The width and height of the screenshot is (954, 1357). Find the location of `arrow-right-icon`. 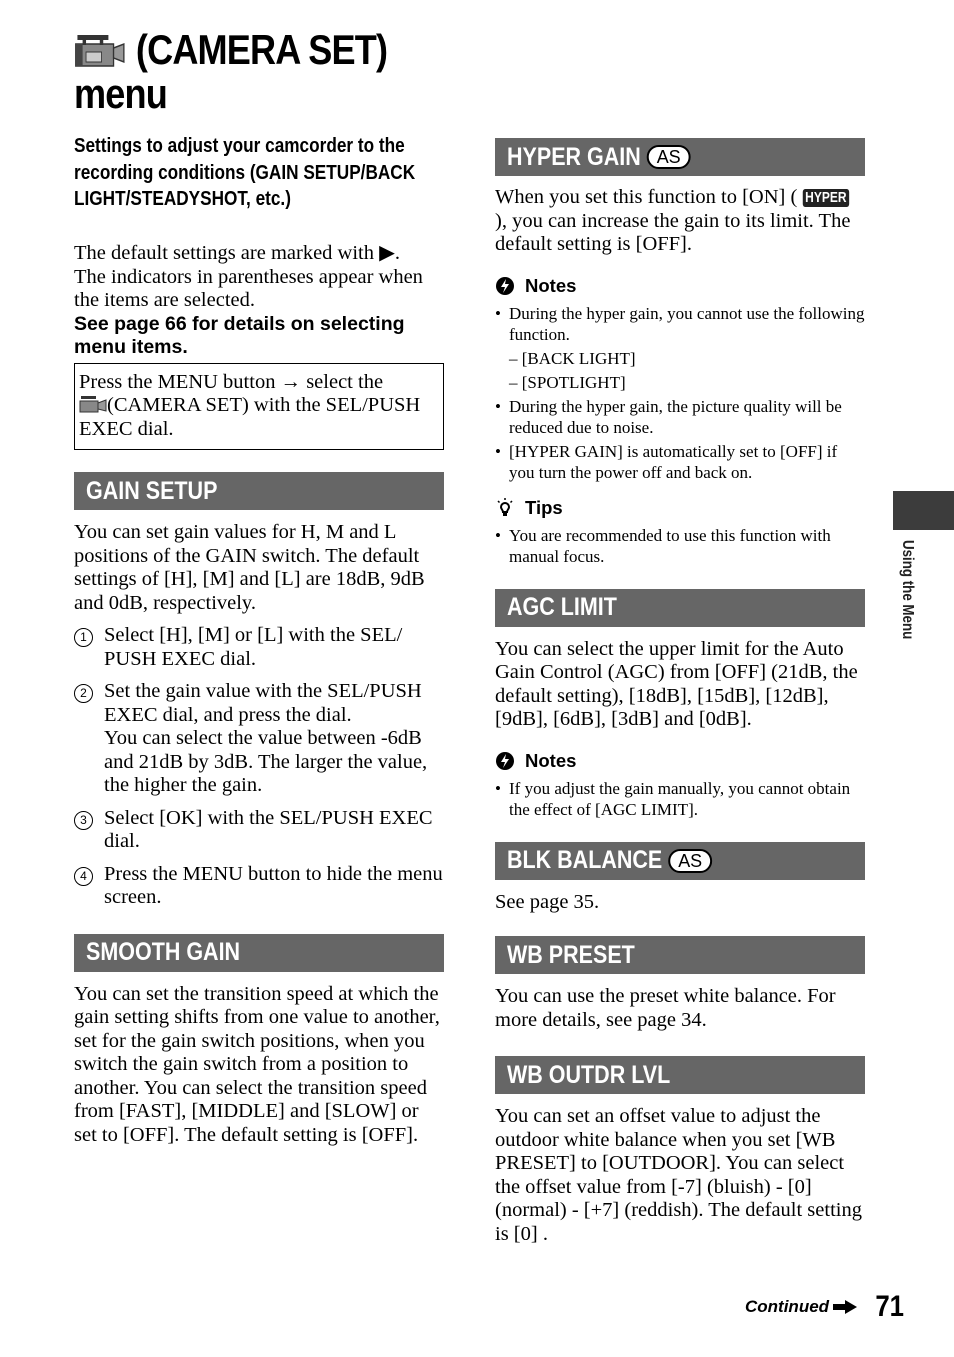

arrow-right-icon is located at coordinates (845, 1307).